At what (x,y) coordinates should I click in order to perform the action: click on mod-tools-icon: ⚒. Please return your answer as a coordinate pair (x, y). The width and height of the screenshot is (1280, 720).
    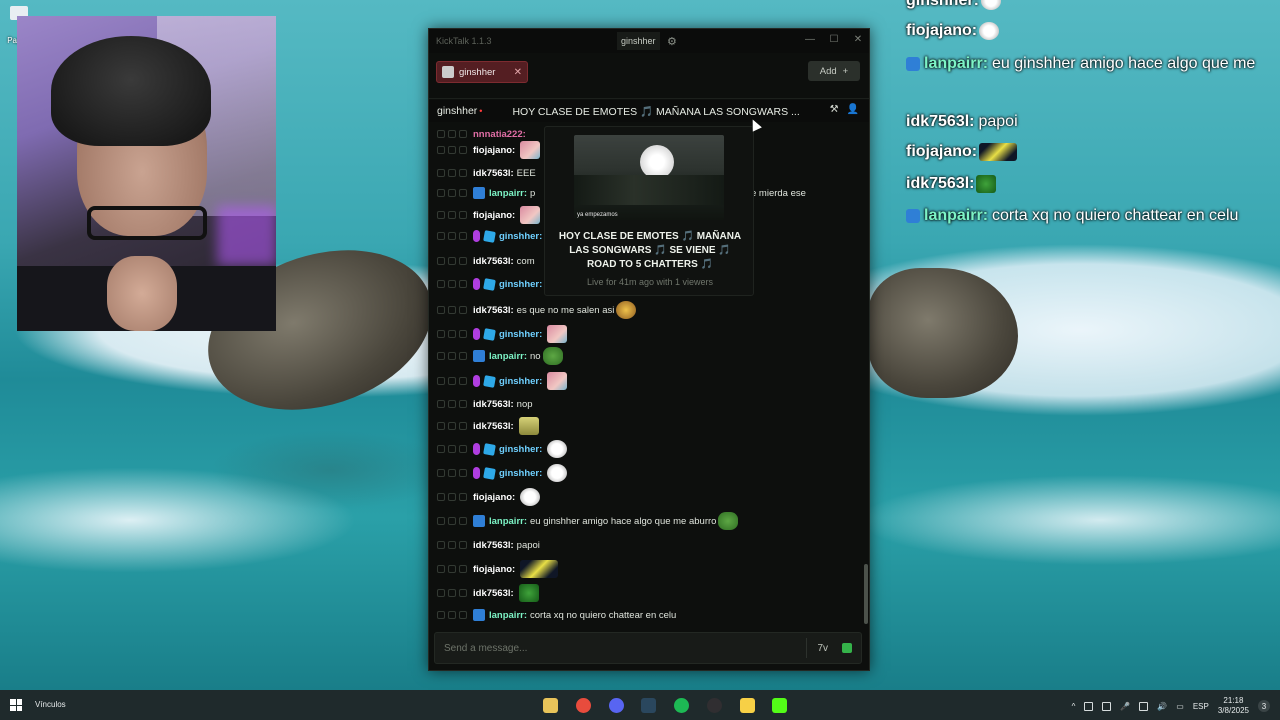
    Looking at the image, I should click on (834, 109).